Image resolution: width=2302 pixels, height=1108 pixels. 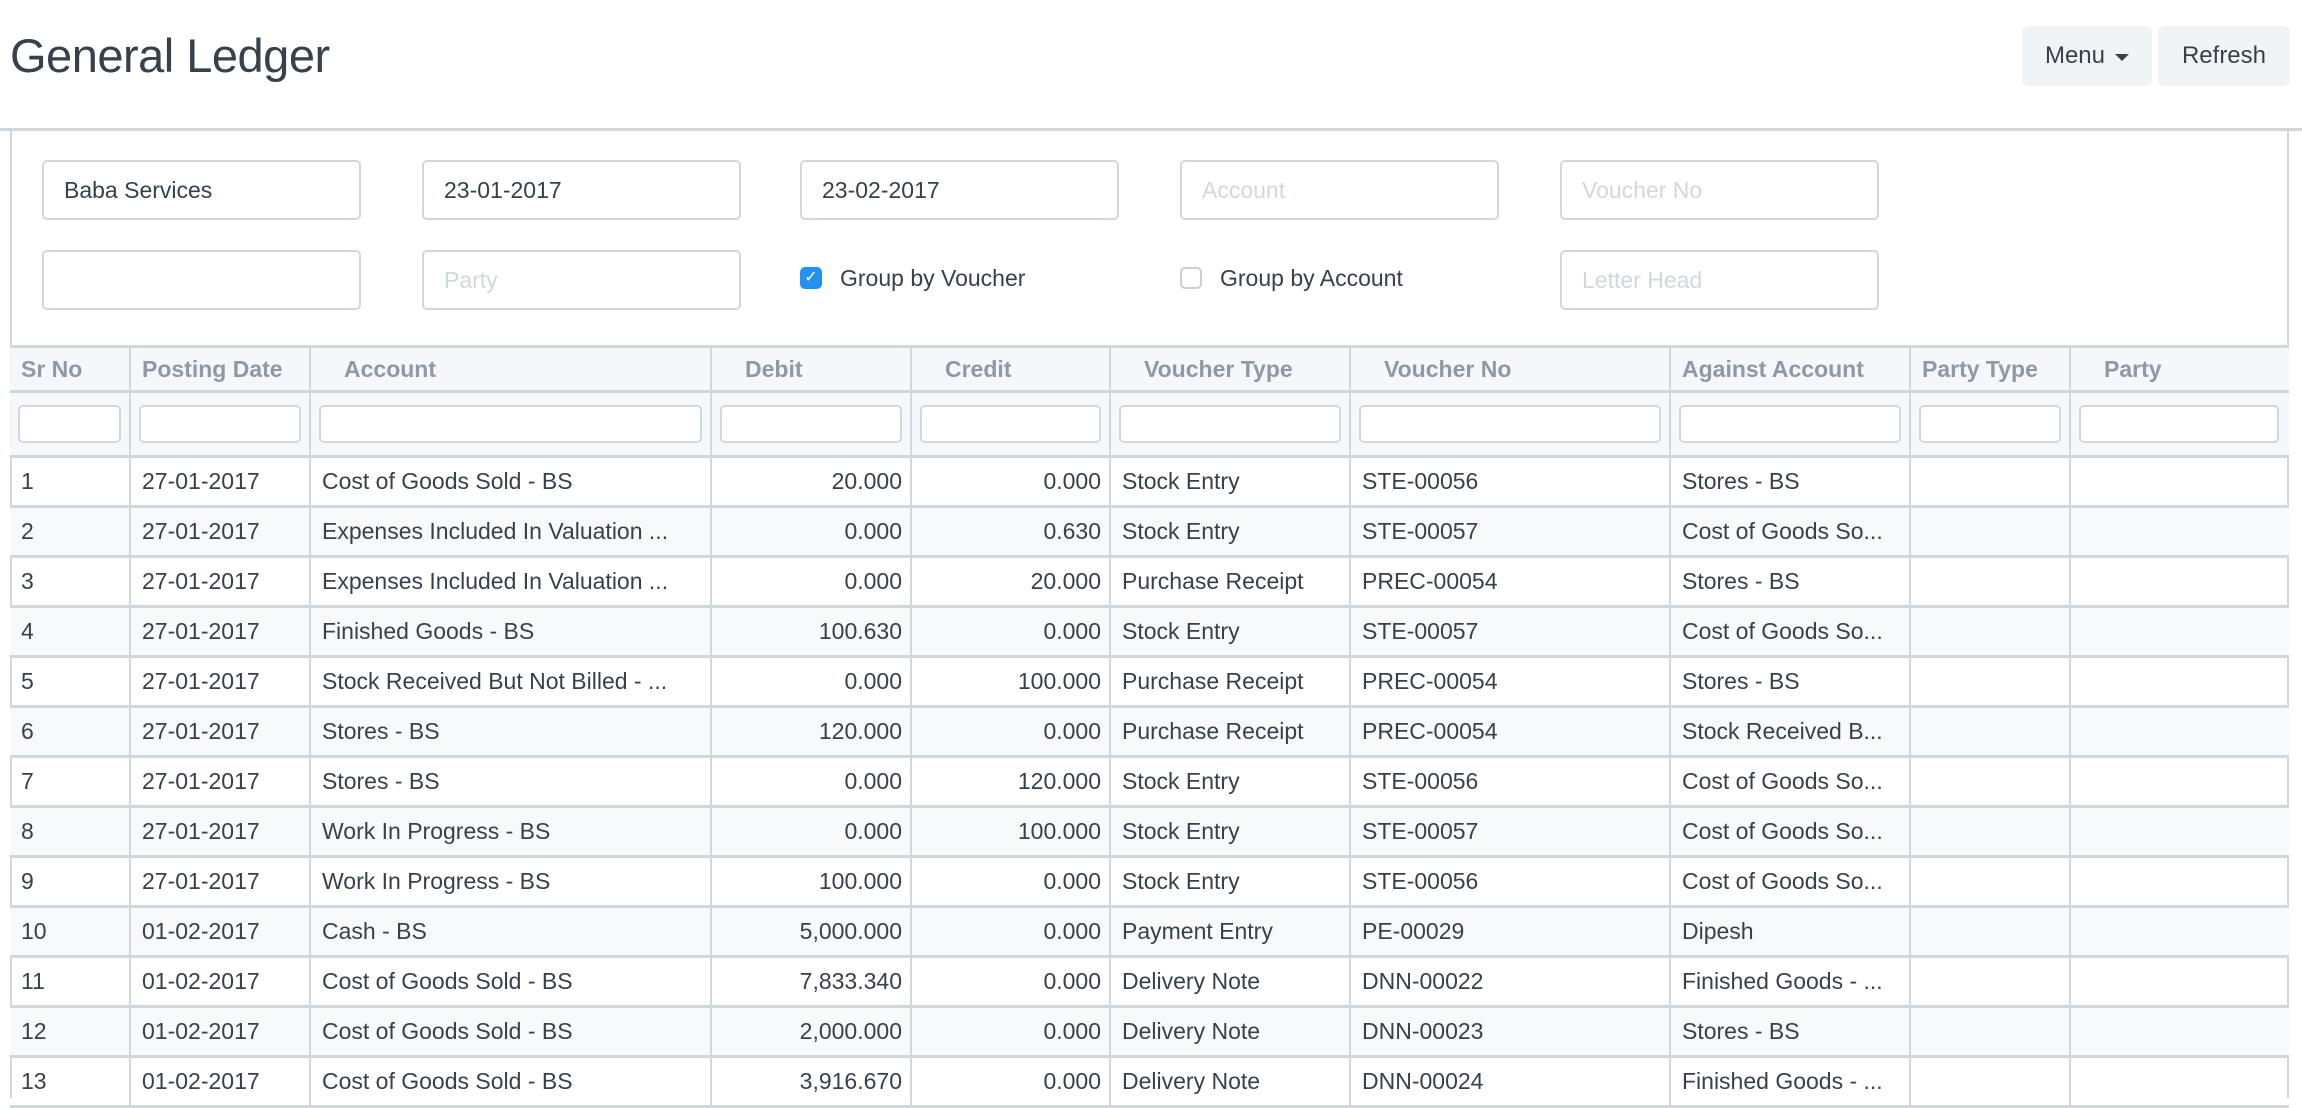 What do you see at coordinates (220, 424) in the screenshot?
I see `posting-date-filter-input` at bounding box center [220, 424].